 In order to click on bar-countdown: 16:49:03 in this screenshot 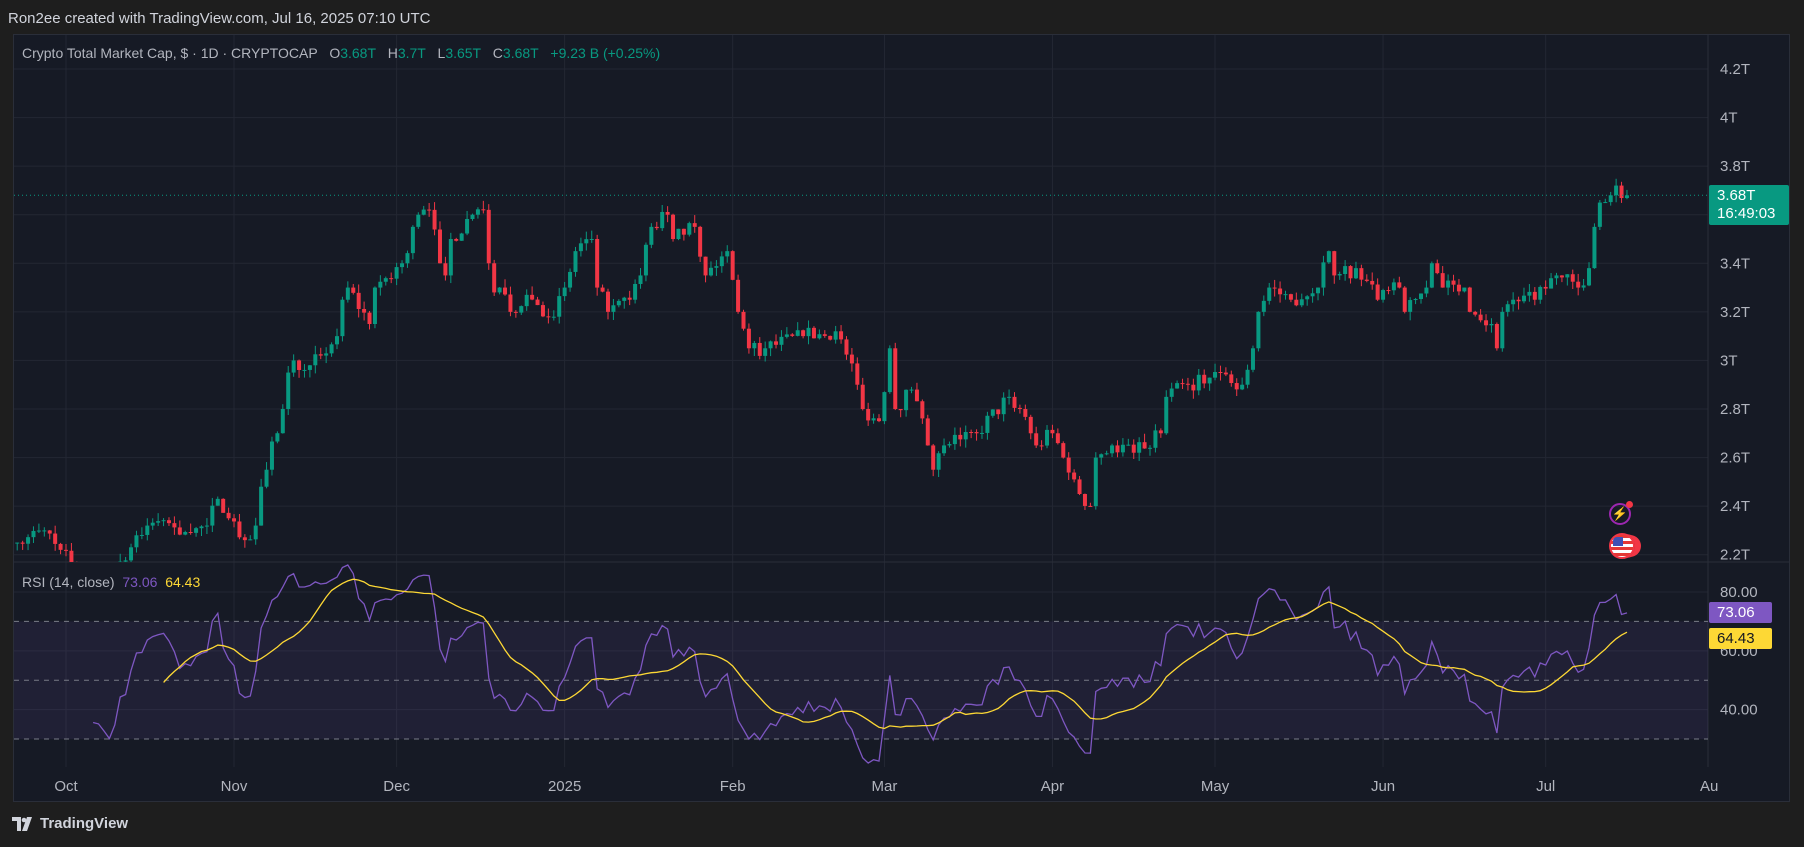, I will do `click(1746, 213)`.